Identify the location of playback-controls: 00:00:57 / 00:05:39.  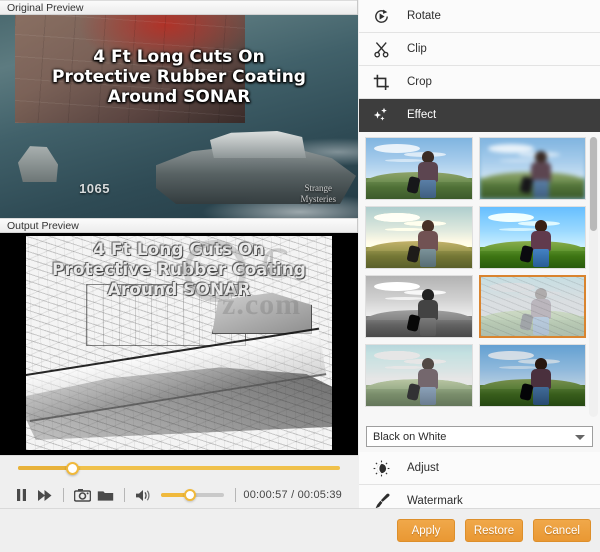
(179, 482).